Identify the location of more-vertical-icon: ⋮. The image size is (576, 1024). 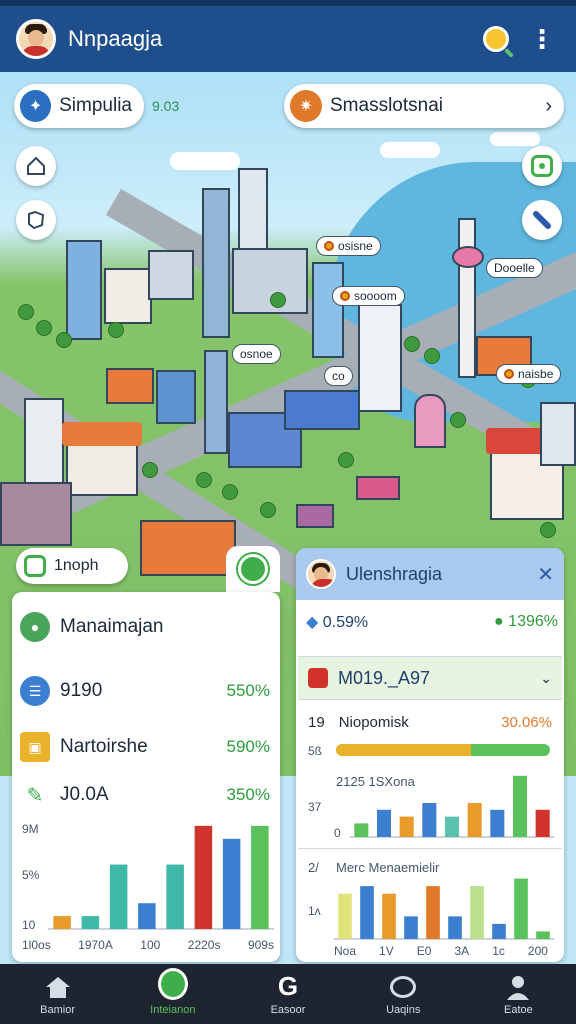
(542, 39).